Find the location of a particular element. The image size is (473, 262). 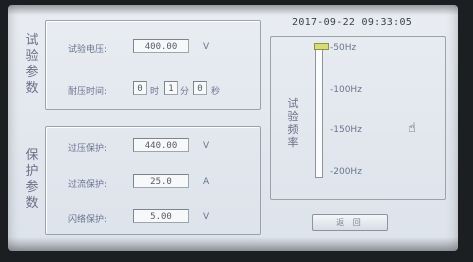

voltage-label: 试验电压: is located at coordinates (88, 50).